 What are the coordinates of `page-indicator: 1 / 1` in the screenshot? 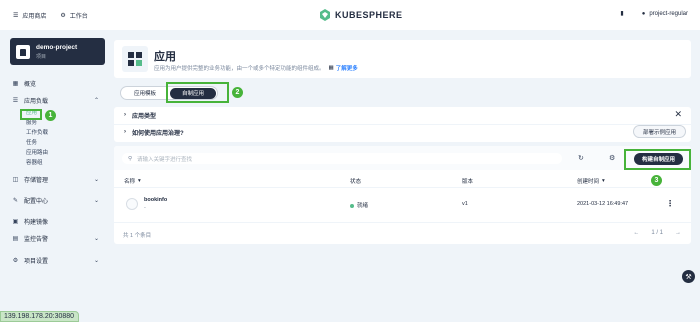 It's located at (657, 233).